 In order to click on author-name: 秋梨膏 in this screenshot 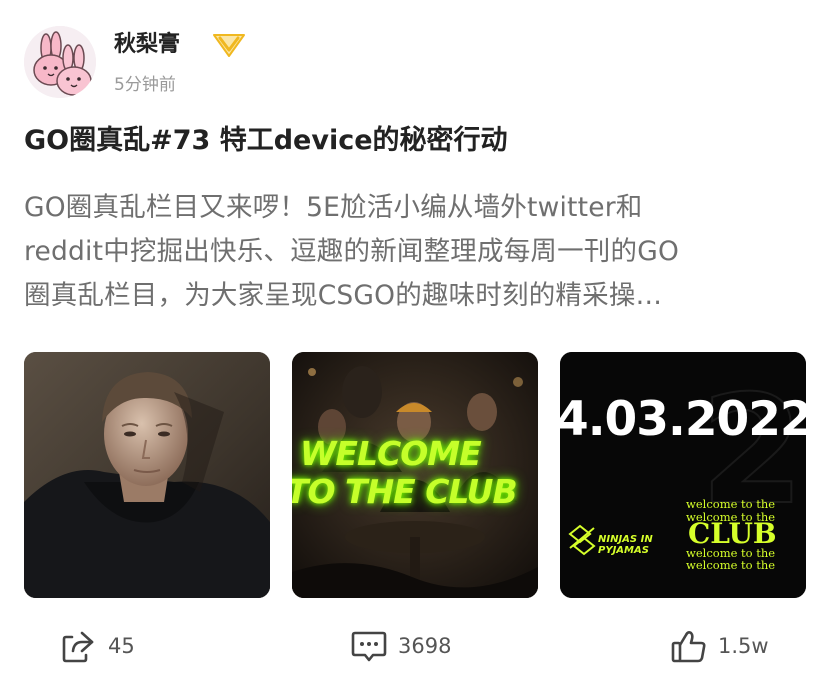, I will do `click(147, 45)`.